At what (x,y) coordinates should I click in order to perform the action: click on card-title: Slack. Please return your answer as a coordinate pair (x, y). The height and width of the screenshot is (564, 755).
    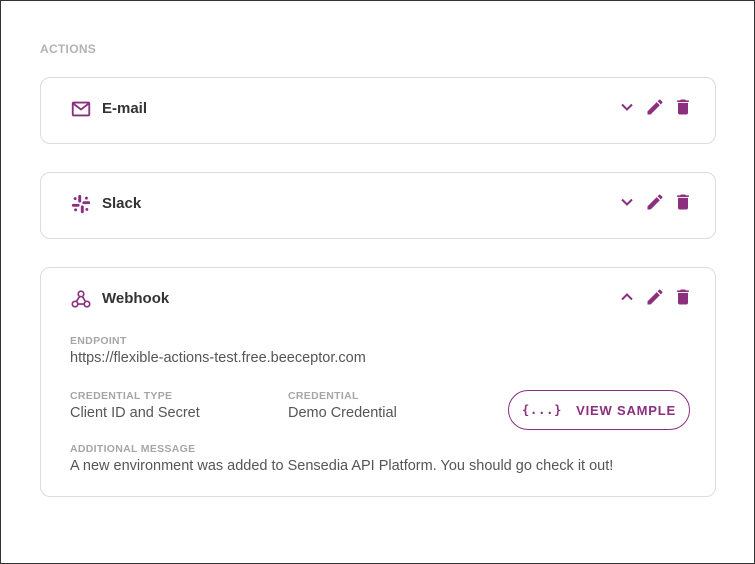
    Looking at the image, I should click on (122, 203).